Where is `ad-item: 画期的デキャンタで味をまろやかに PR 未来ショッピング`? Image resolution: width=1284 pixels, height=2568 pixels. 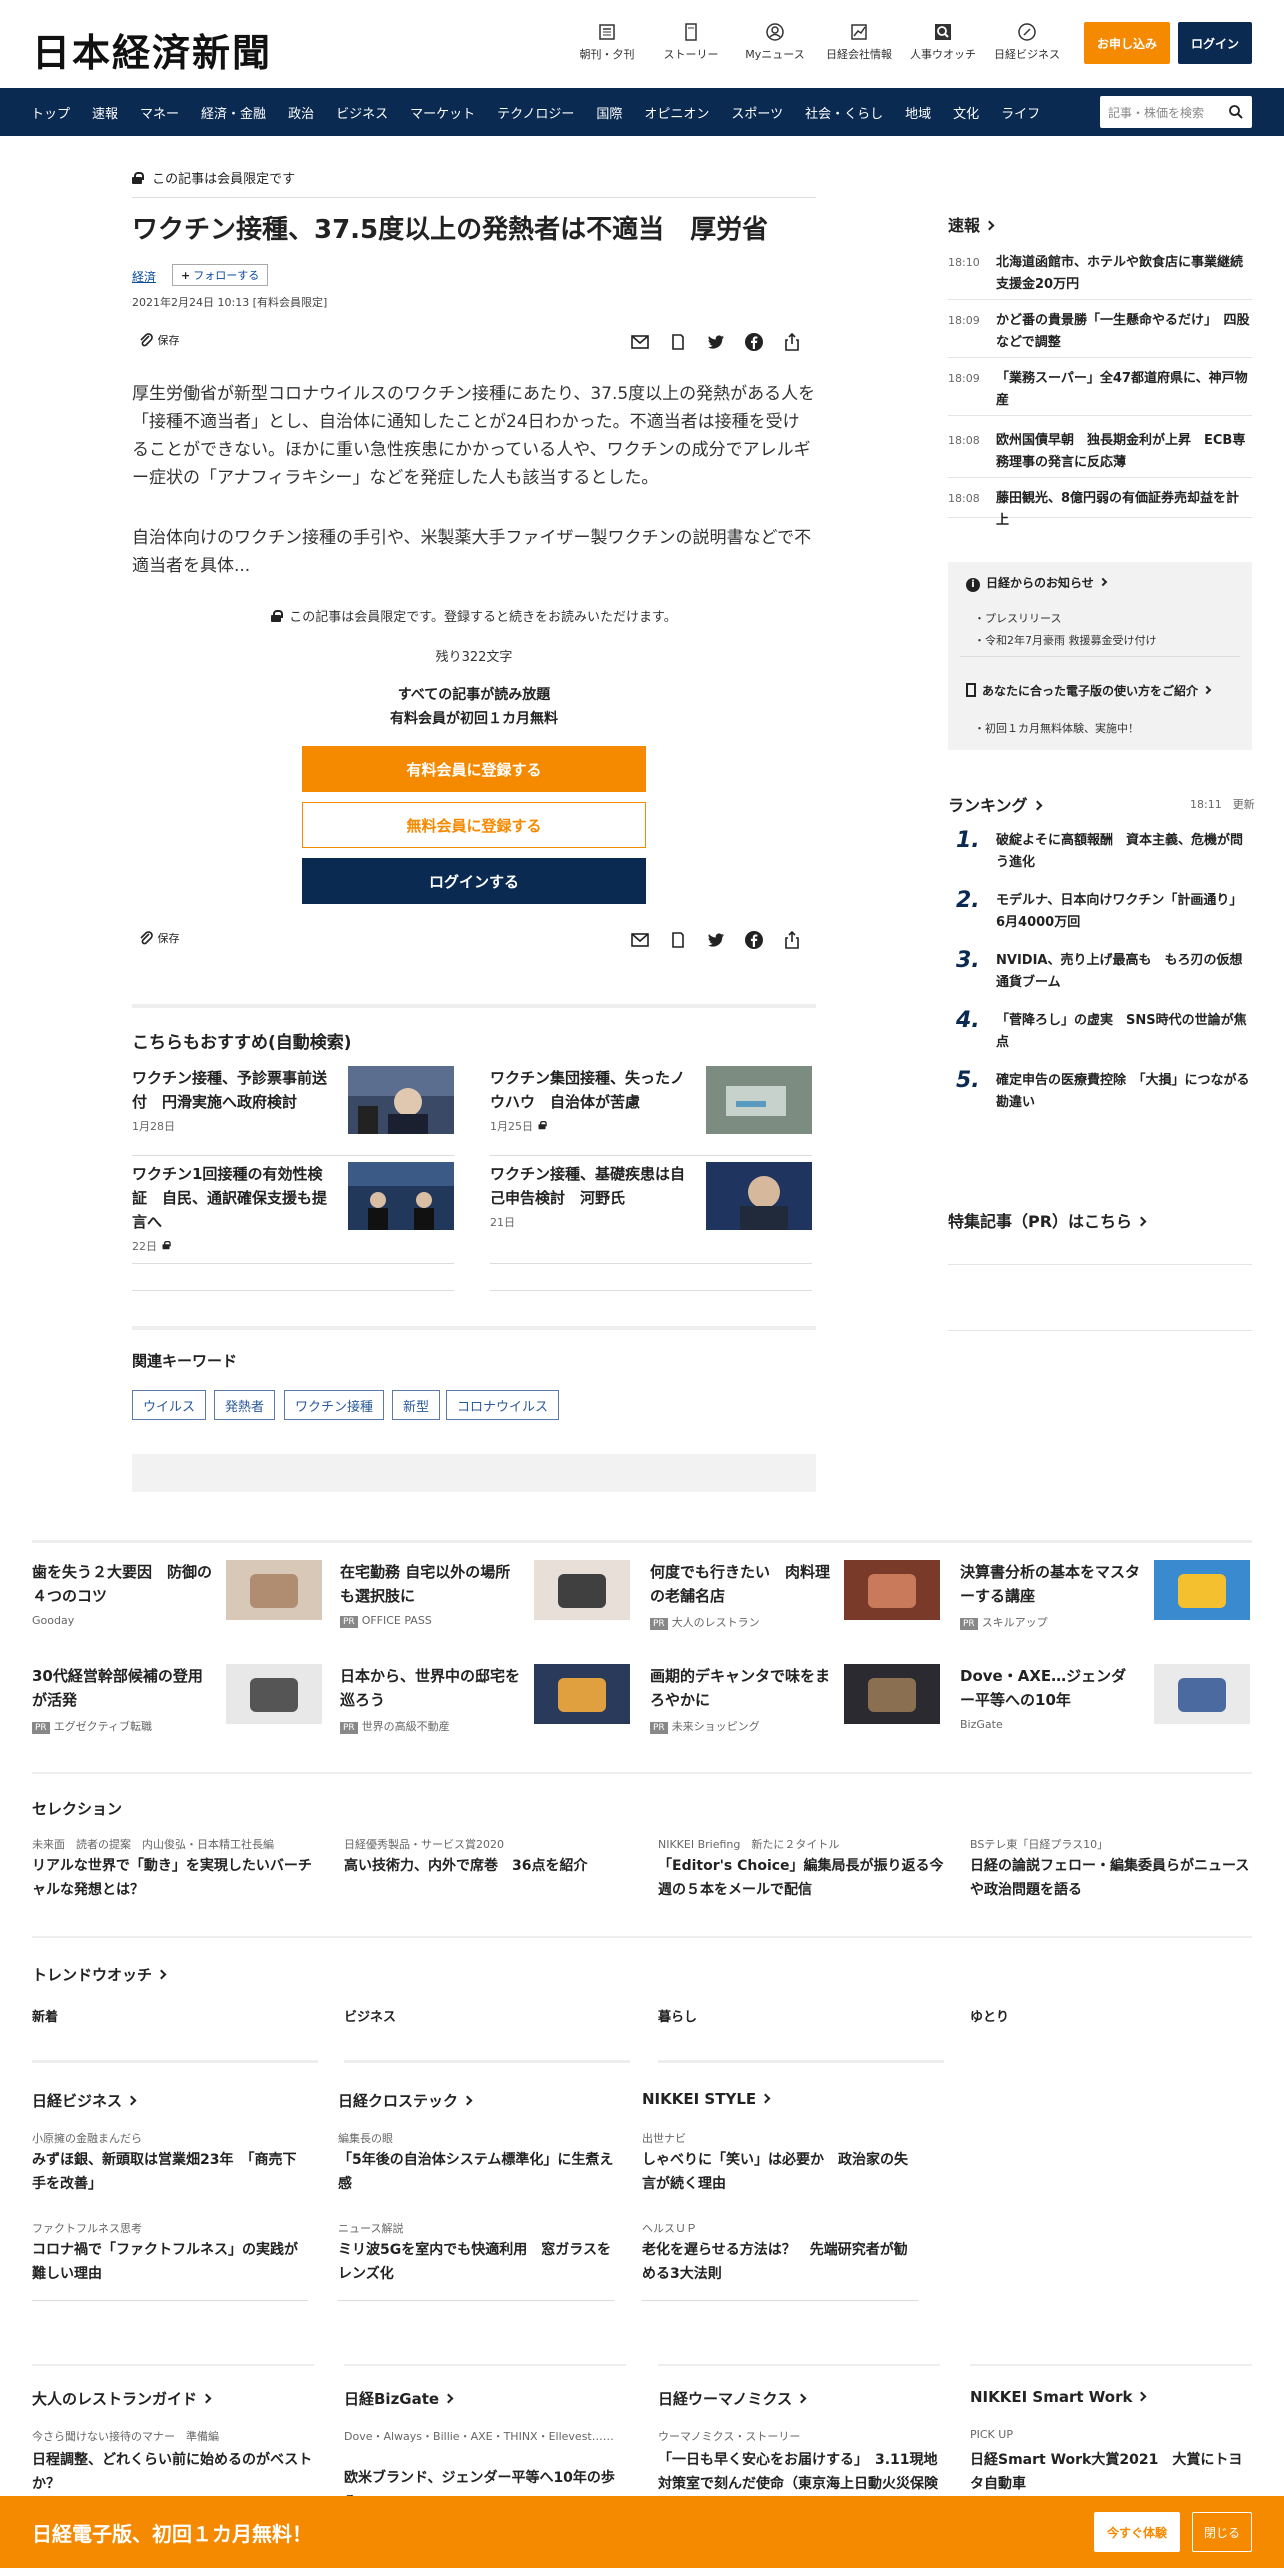
ad-item: 画期的デキャンタで味をまろやかに PR 未来ショッピング is located at coordinates (795, 1704).